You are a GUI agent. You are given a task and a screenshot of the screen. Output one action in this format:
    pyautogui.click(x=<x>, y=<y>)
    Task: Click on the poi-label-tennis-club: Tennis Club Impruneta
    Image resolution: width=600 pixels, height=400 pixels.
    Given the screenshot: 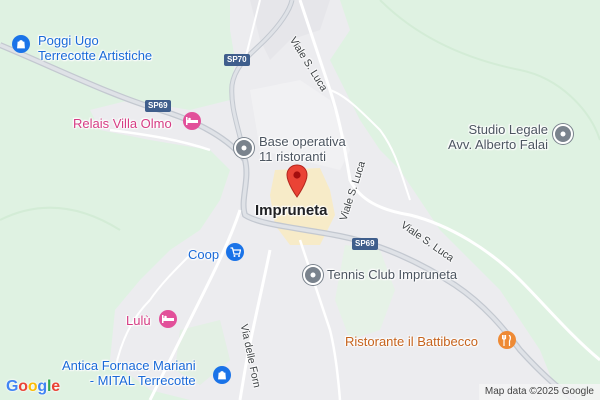 What is the action you would take?
    pyautogui.click(x=392, y=274)
    